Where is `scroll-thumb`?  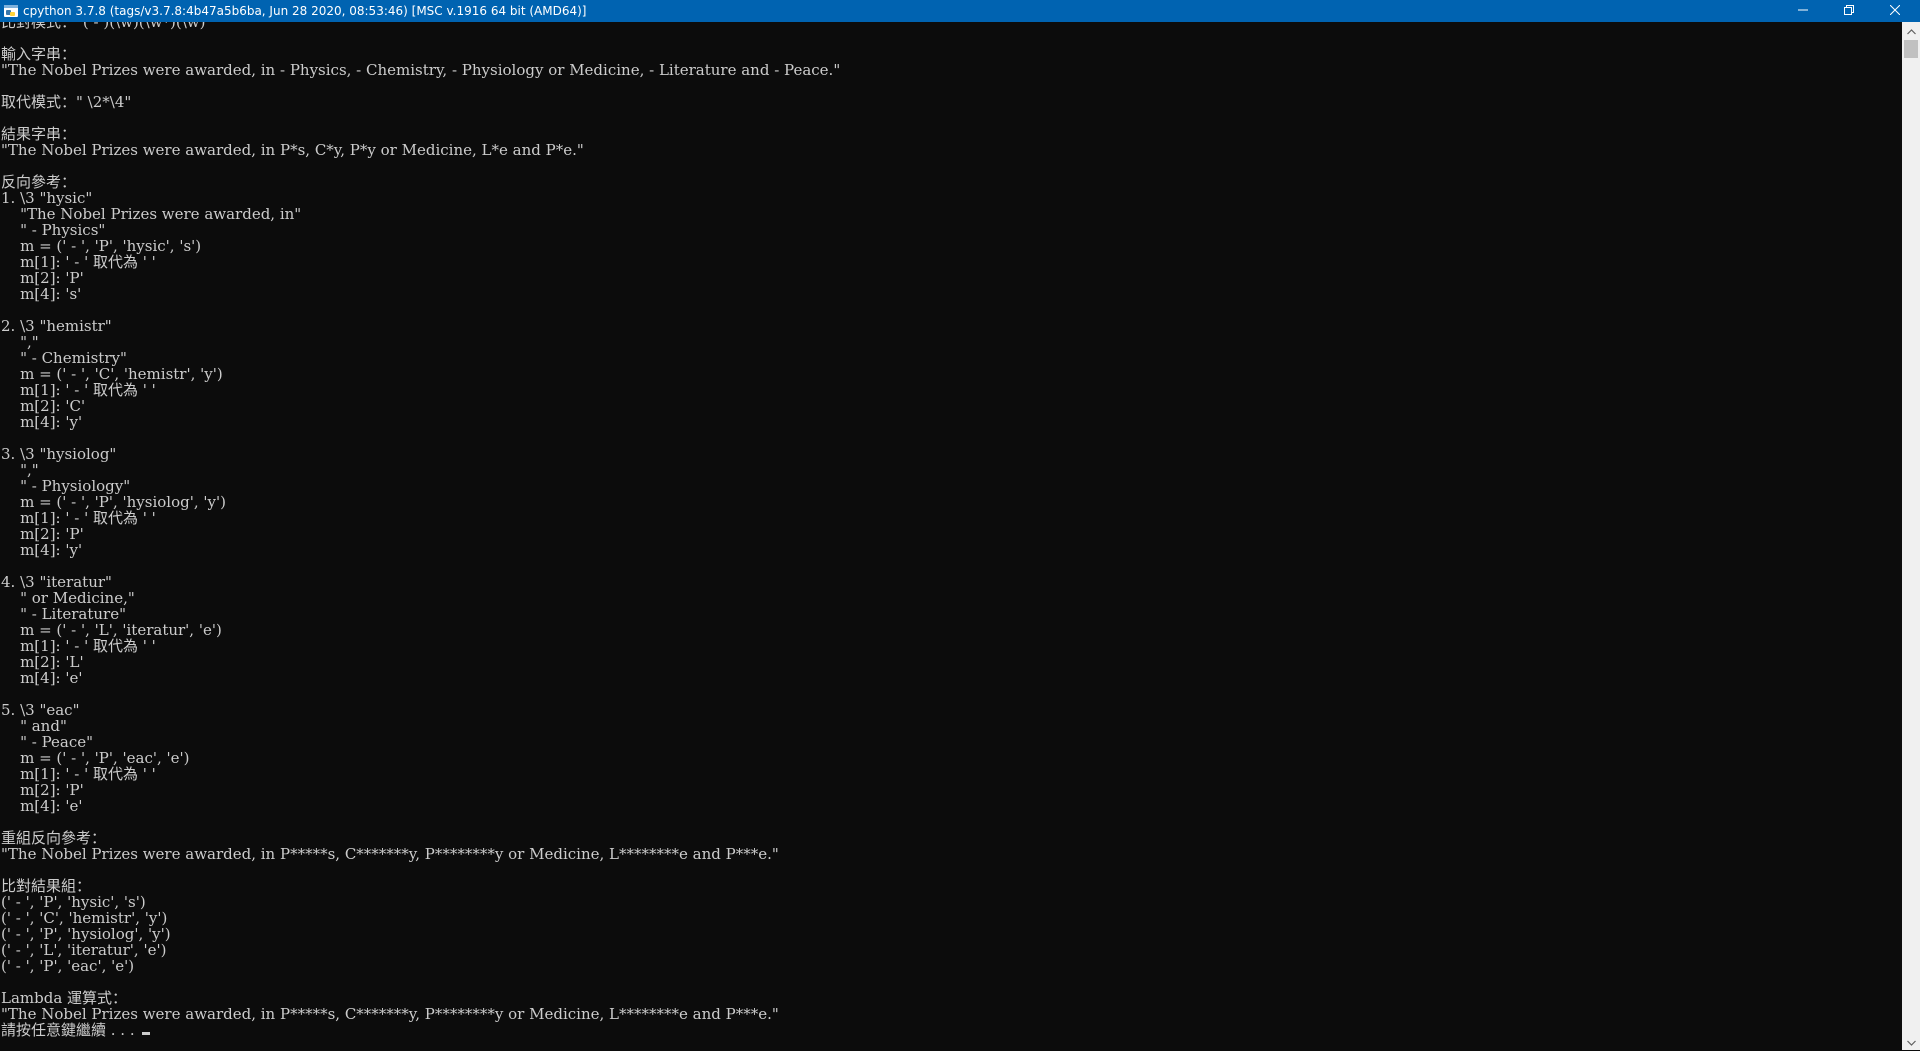 scroll-thumb is located at coordinates (1911, 49).